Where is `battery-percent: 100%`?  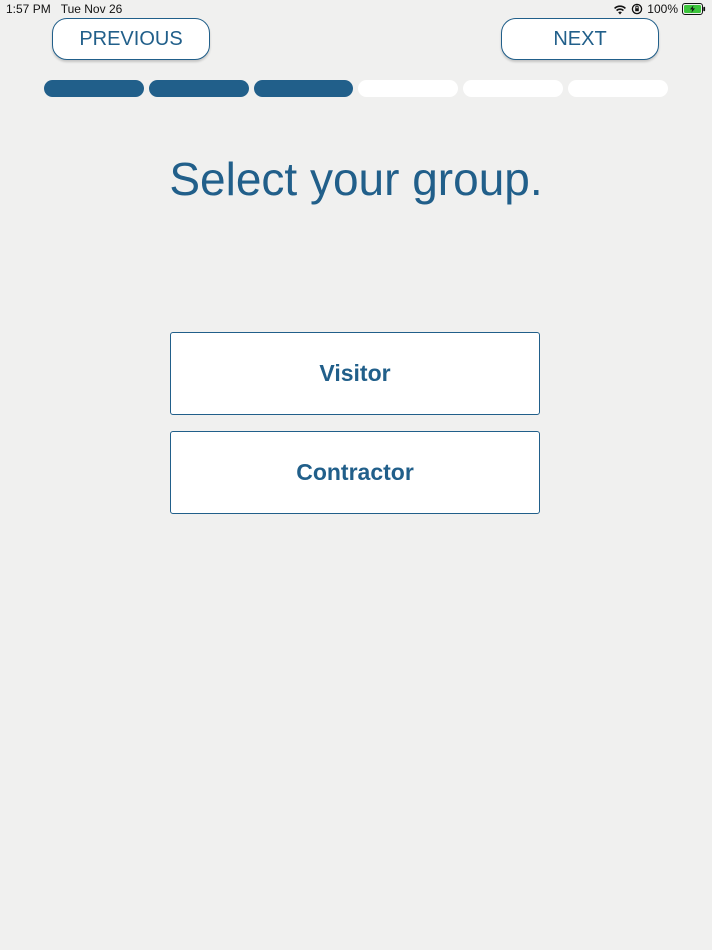
battery-percent: 100% is located at coordinates (662, 9).